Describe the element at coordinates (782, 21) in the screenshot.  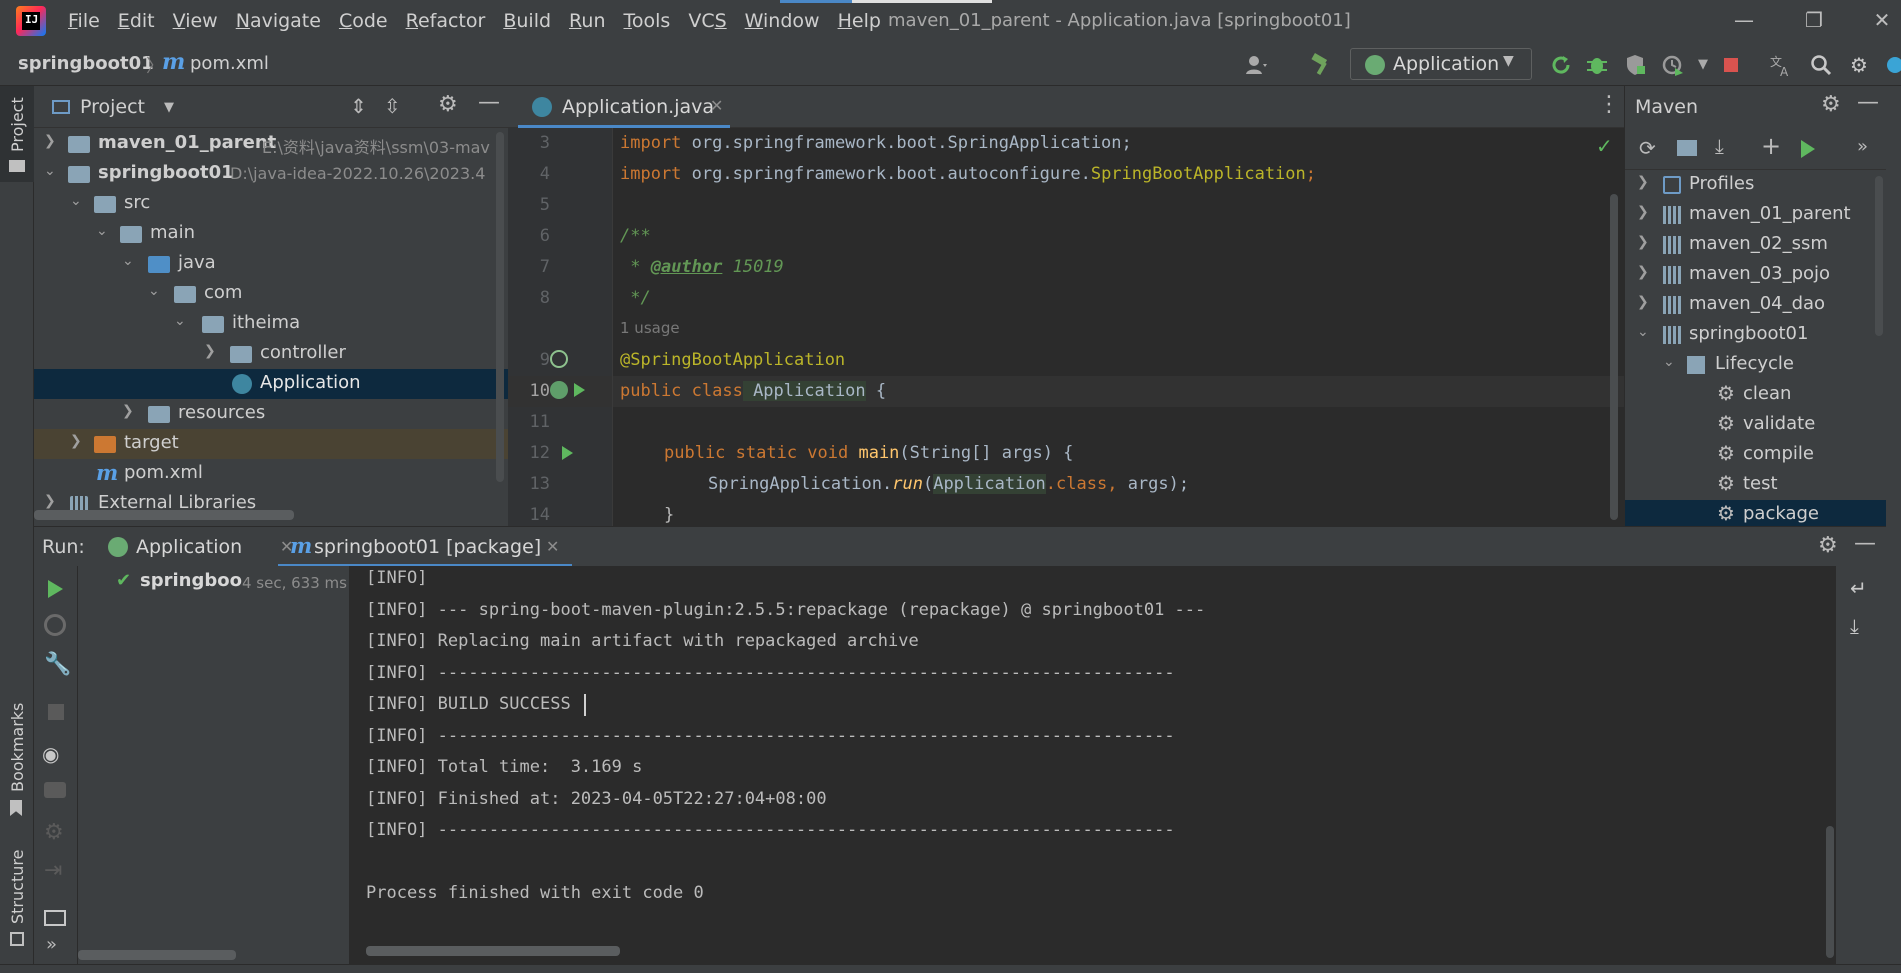
I see `menu-window: Window` at that location.